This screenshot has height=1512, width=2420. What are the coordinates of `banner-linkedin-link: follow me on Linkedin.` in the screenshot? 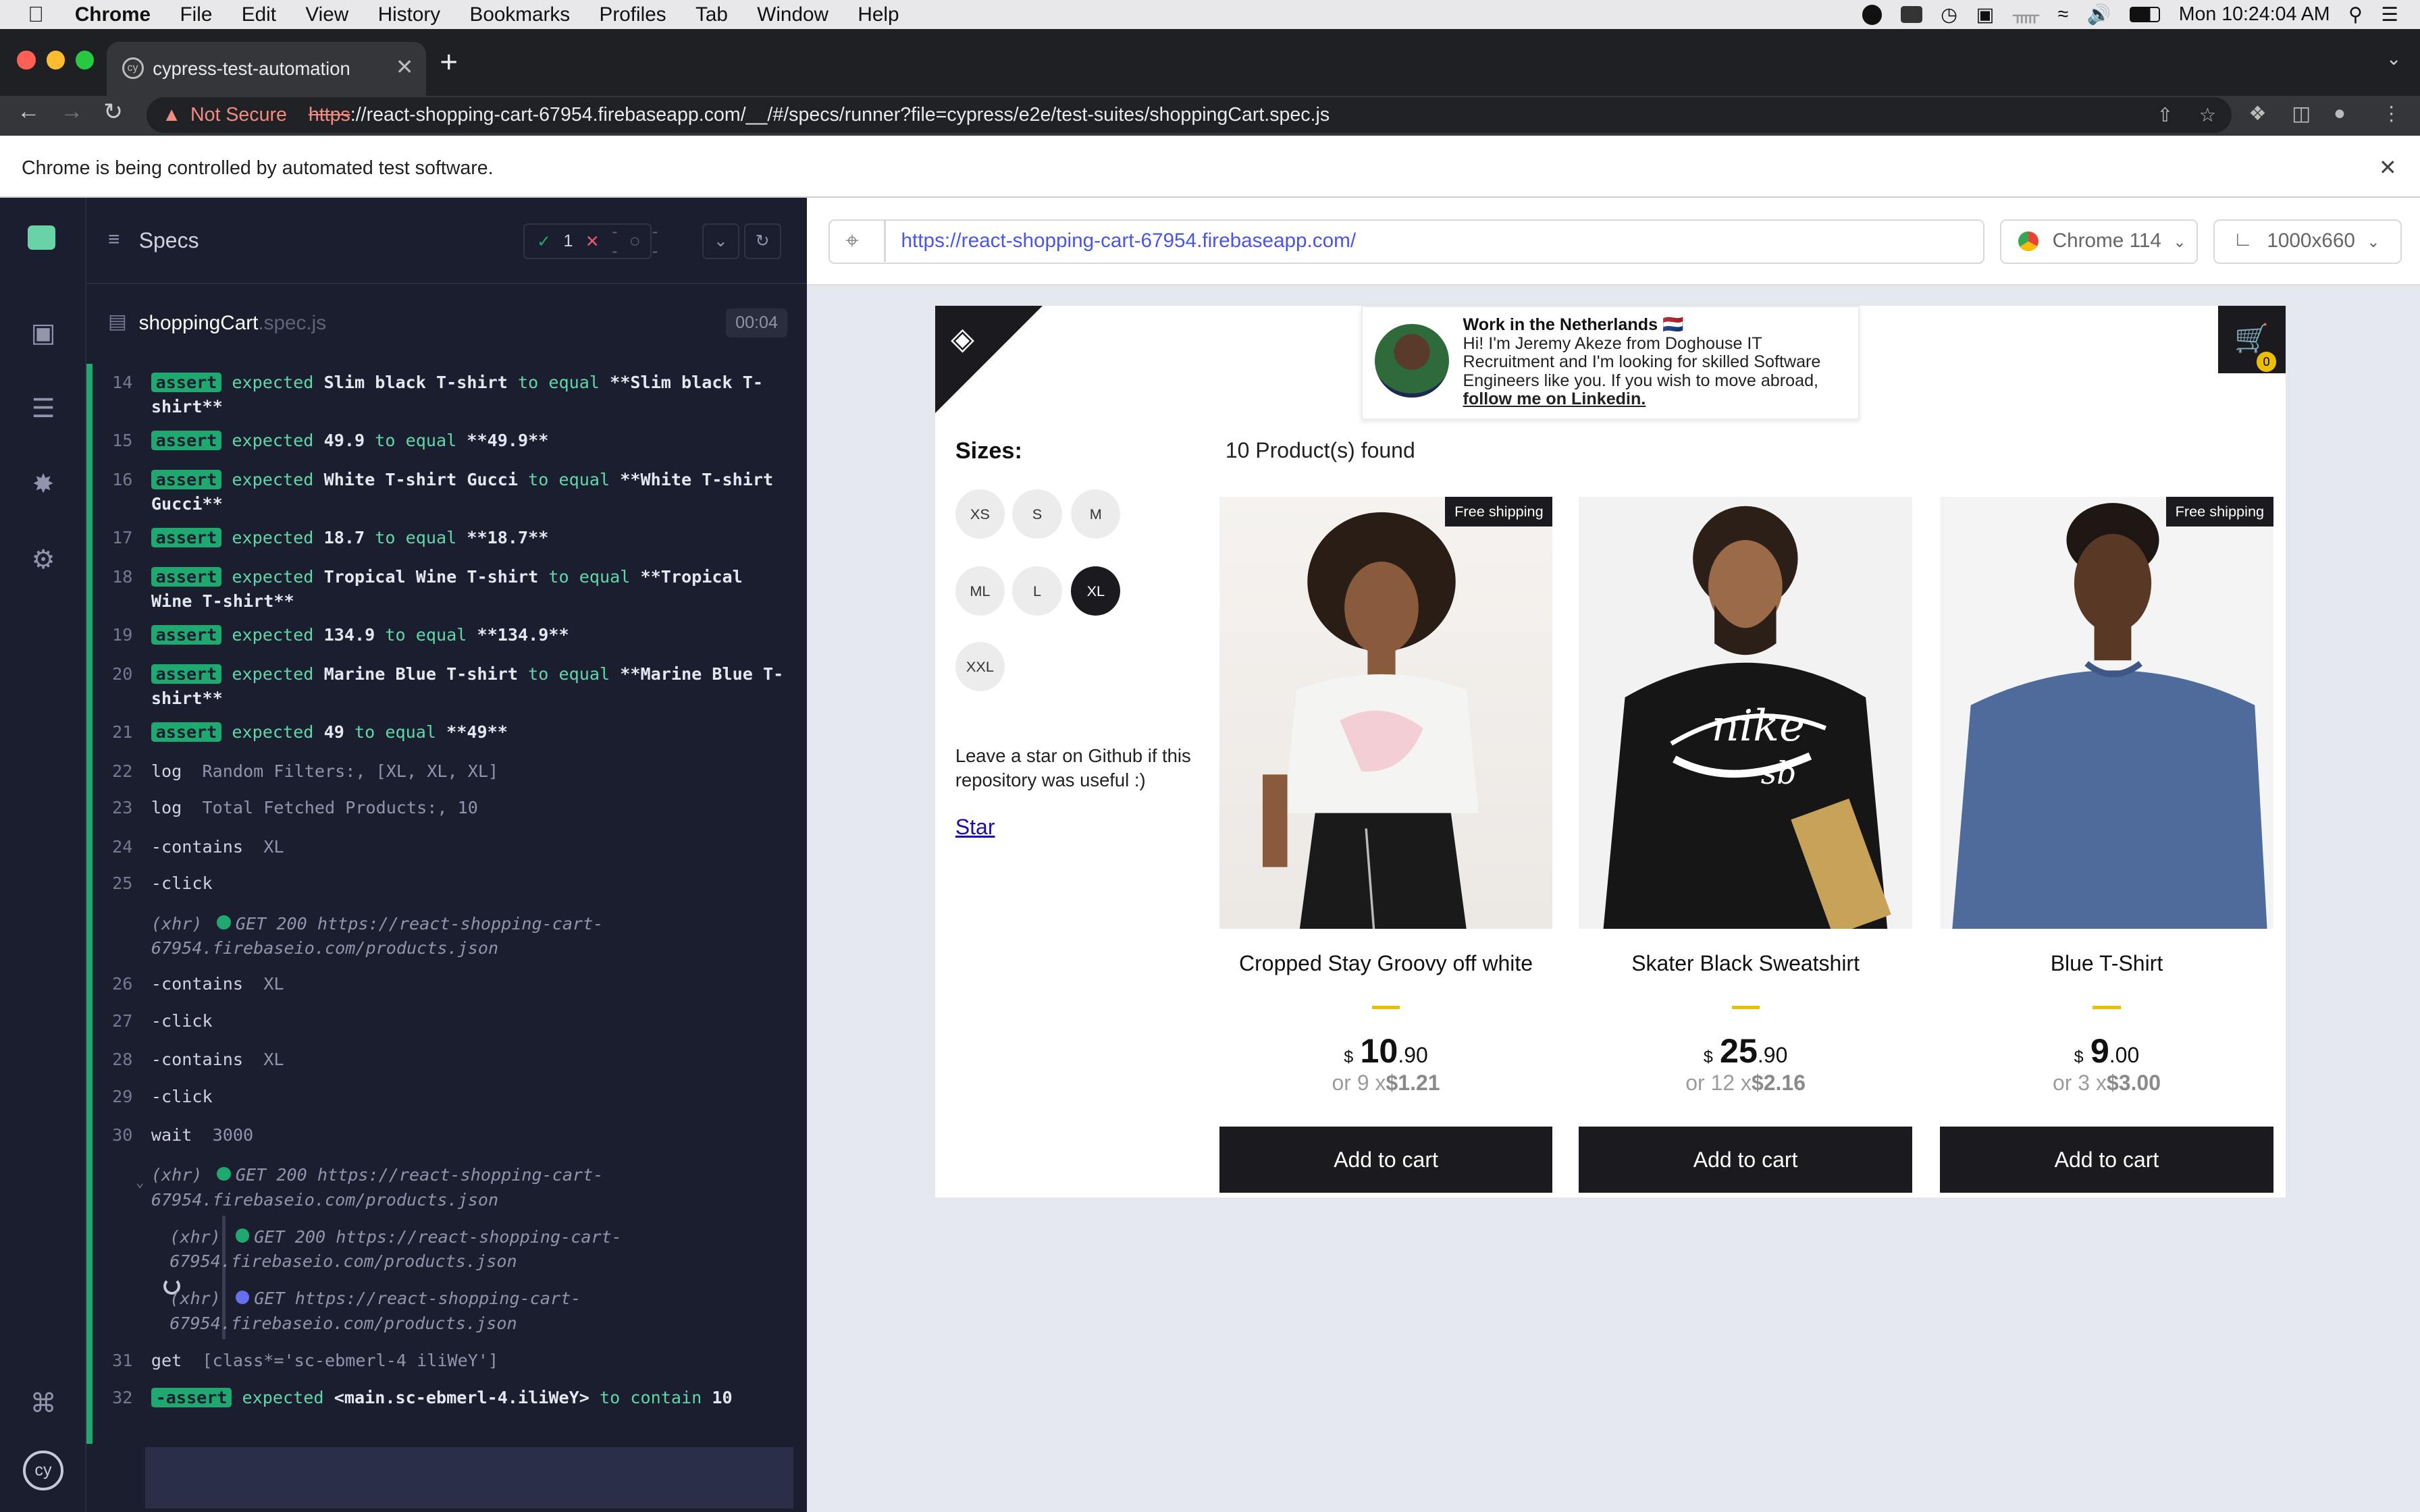 It's located at (1656, 398).